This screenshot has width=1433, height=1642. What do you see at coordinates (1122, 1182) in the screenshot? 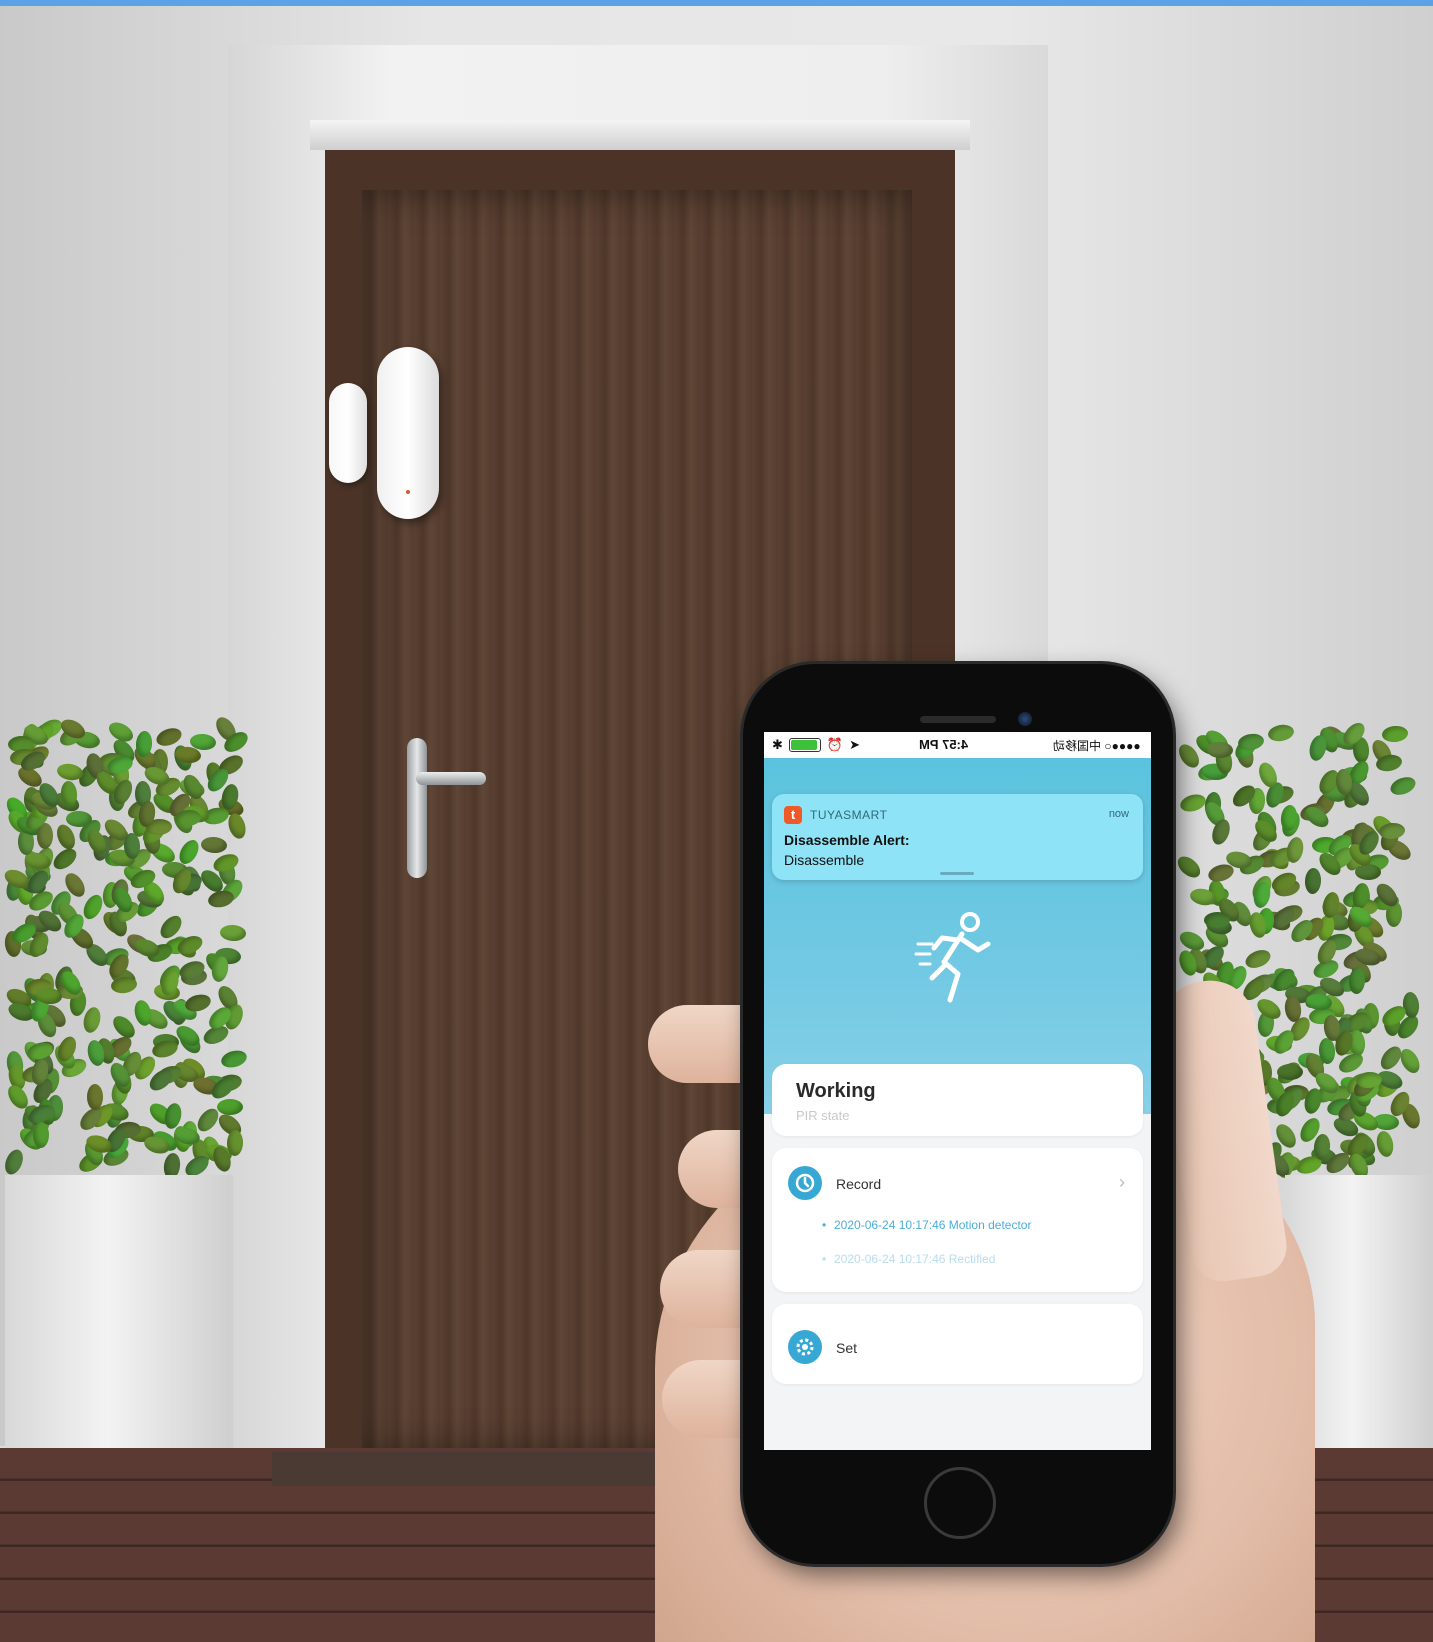
I see `chevron-right-icon: ›` at bounding box center [1122, 1182].